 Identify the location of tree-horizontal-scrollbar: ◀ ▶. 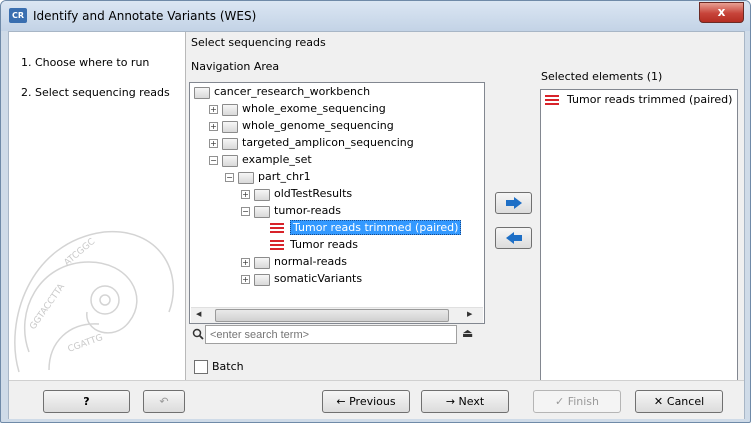
(337, 315).